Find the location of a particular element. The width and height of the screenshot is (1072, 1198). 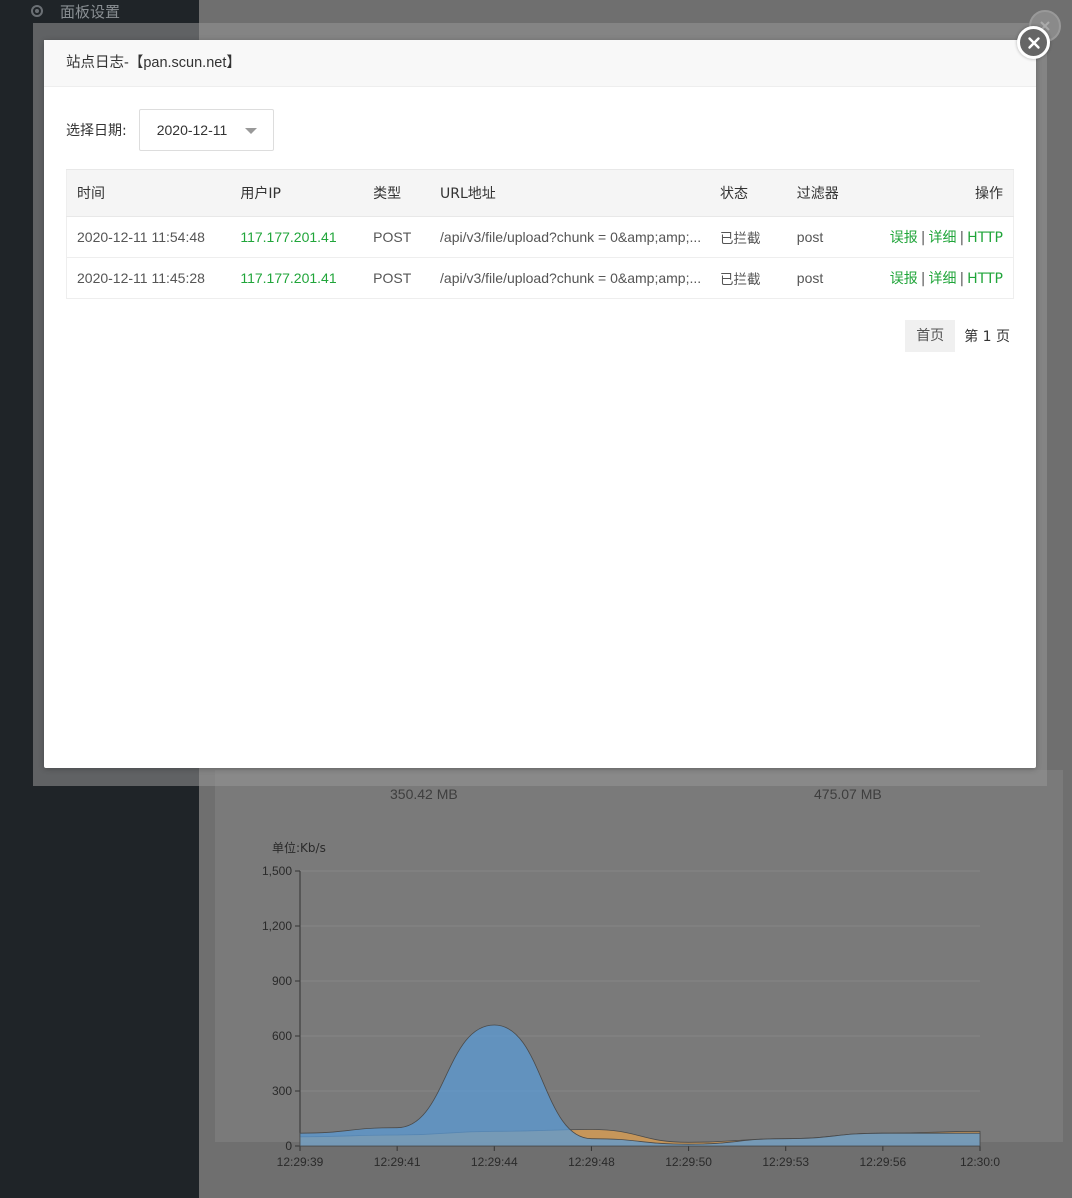

stat-value-right: 475.07 MB is located at coordinates (848, 794).